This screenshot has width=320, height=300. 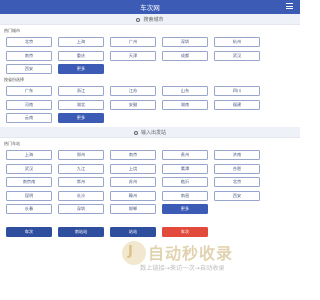 What do you see at coordinates (133, 155) in the screenshot?
I see `station-button: 南京` at bounding box center [133, 155].